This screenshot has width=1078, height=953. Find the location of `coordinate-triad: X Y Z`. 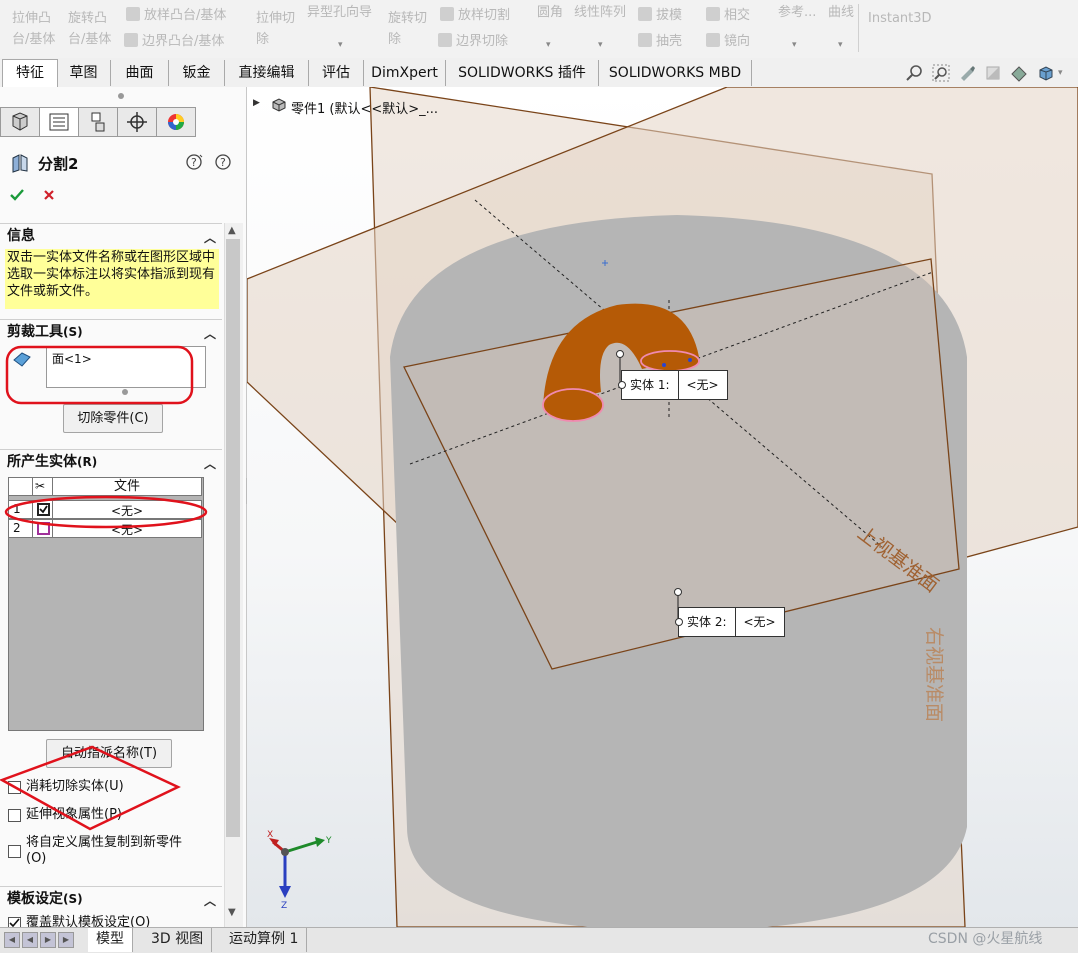

coordinate-triad: X Y Z is located at coordinates (299, 870).